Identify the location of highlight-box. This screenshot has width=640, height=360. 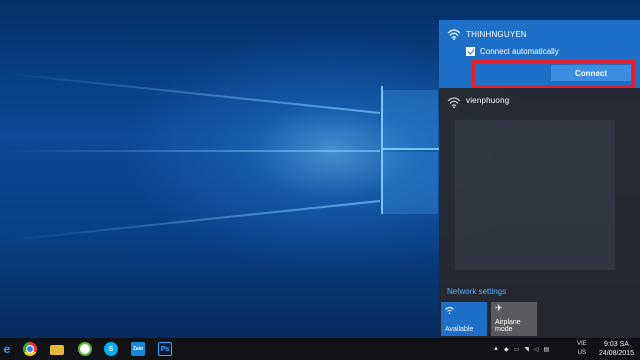
(553, 74).